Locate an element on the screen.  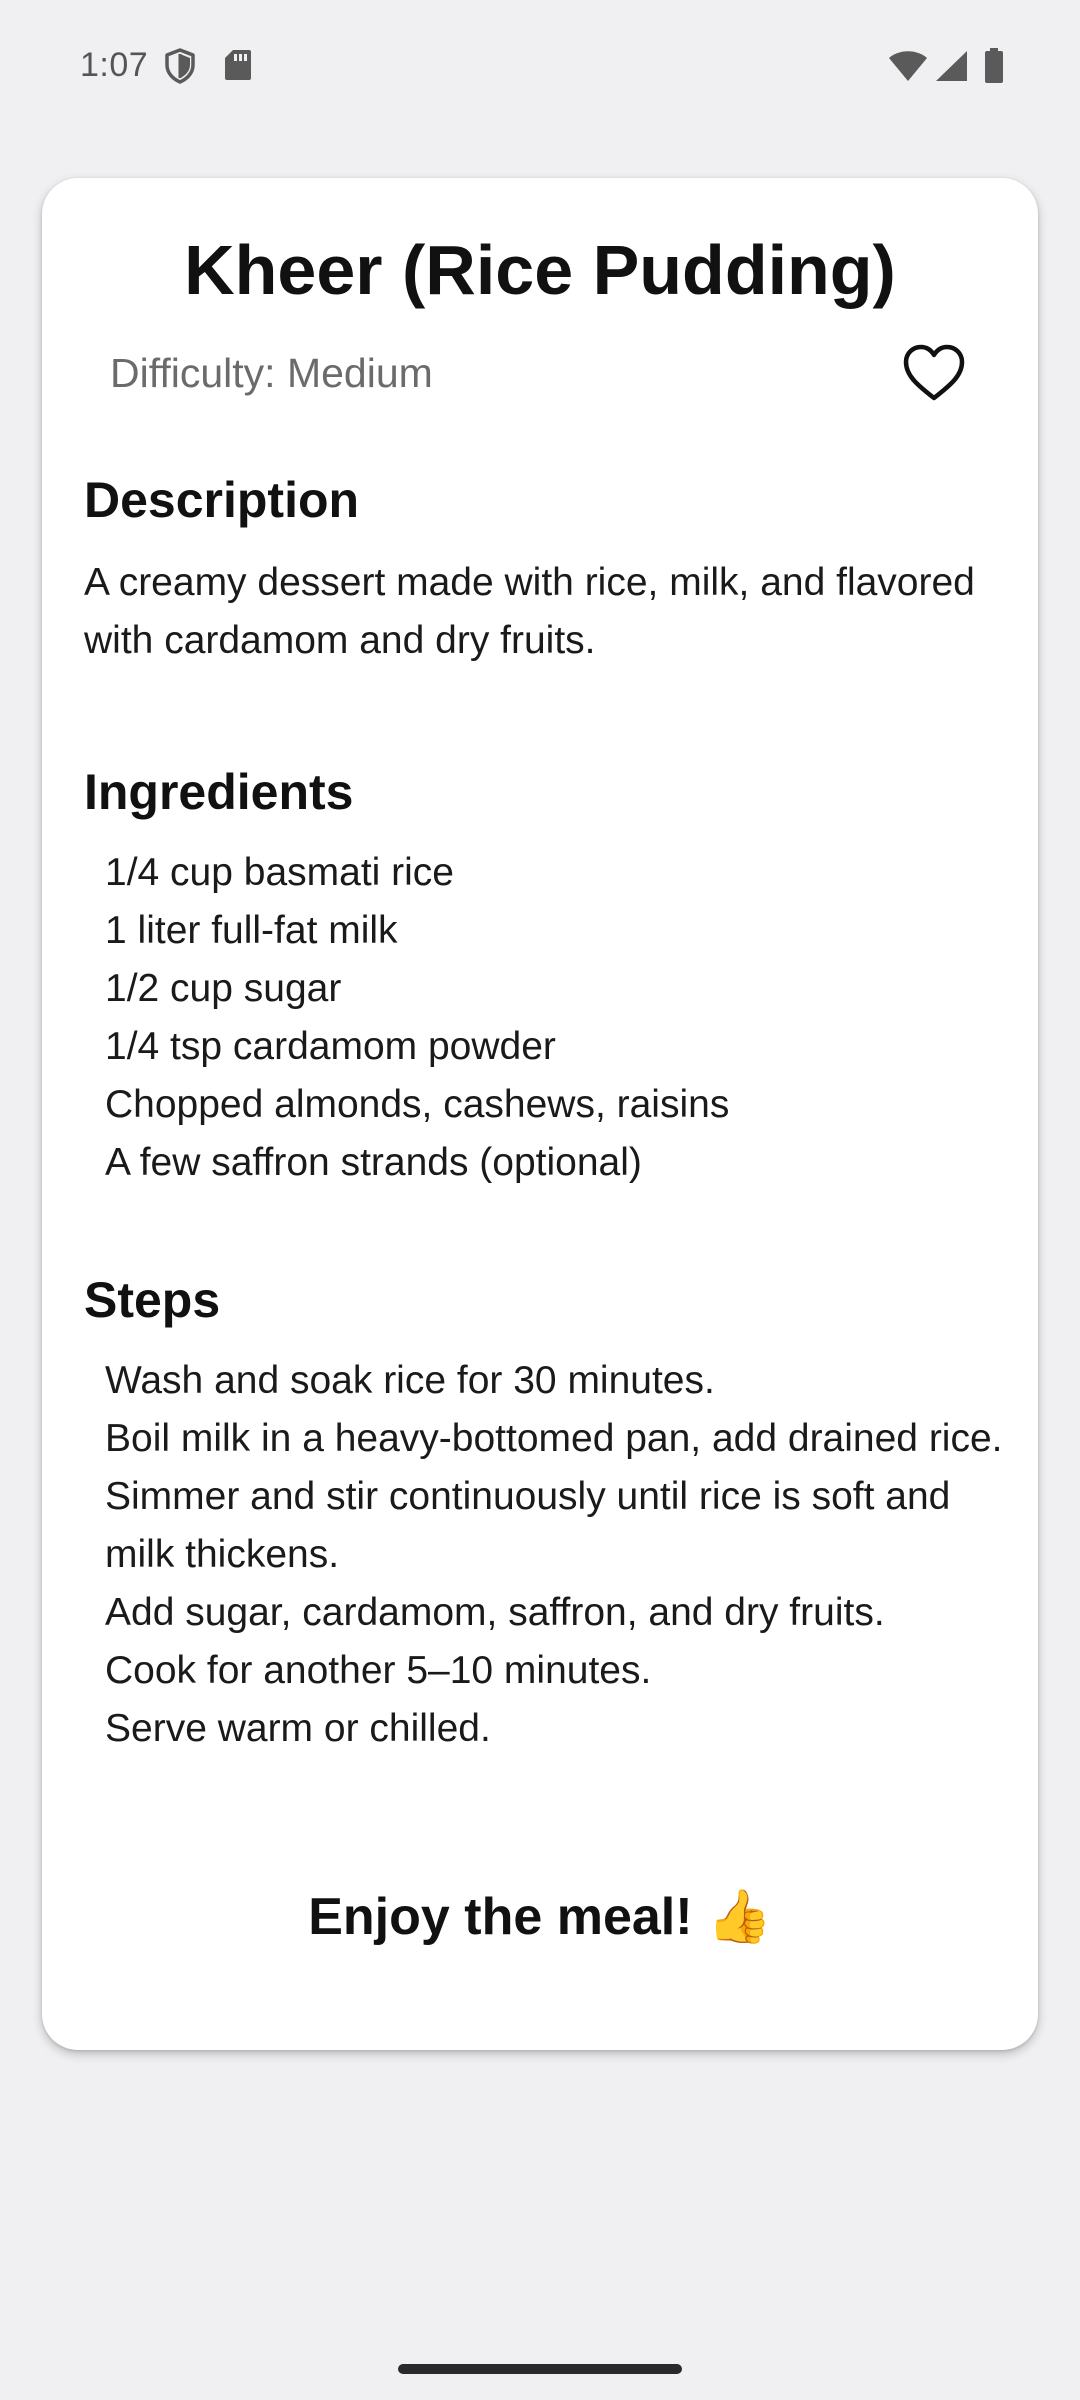
steps-heading: Steps is located at coordinates (152, 1300).